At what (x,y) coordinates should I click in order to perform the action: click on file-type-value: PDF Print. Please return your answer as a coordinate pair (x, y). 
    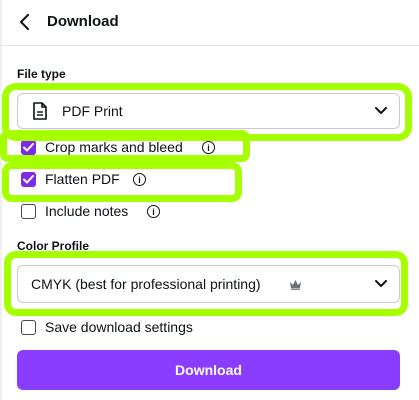
    Looking at the image, I should click on (92, 111).